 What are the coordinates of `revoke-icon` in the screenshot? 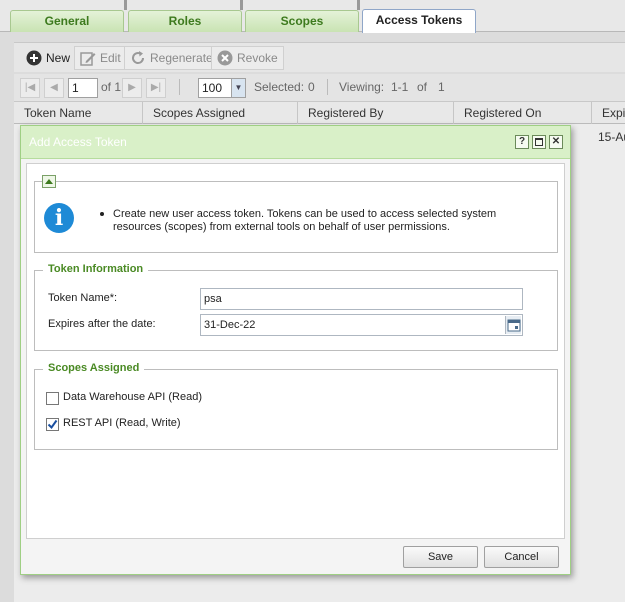 It's located at (225, 58).